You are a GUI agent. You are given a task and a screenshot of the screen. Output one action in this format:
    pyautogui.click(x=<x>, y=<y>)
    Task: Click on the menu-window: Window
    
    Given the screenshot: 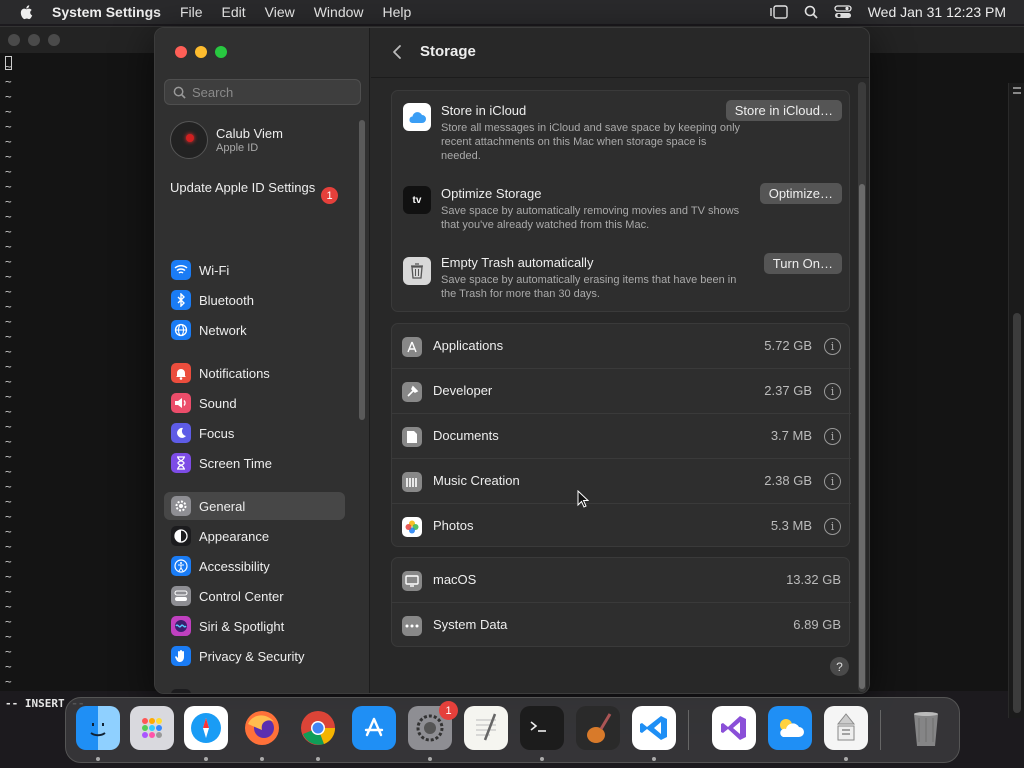 What is the action you would take?
    pyautogui.click(x=339, y=12)
    